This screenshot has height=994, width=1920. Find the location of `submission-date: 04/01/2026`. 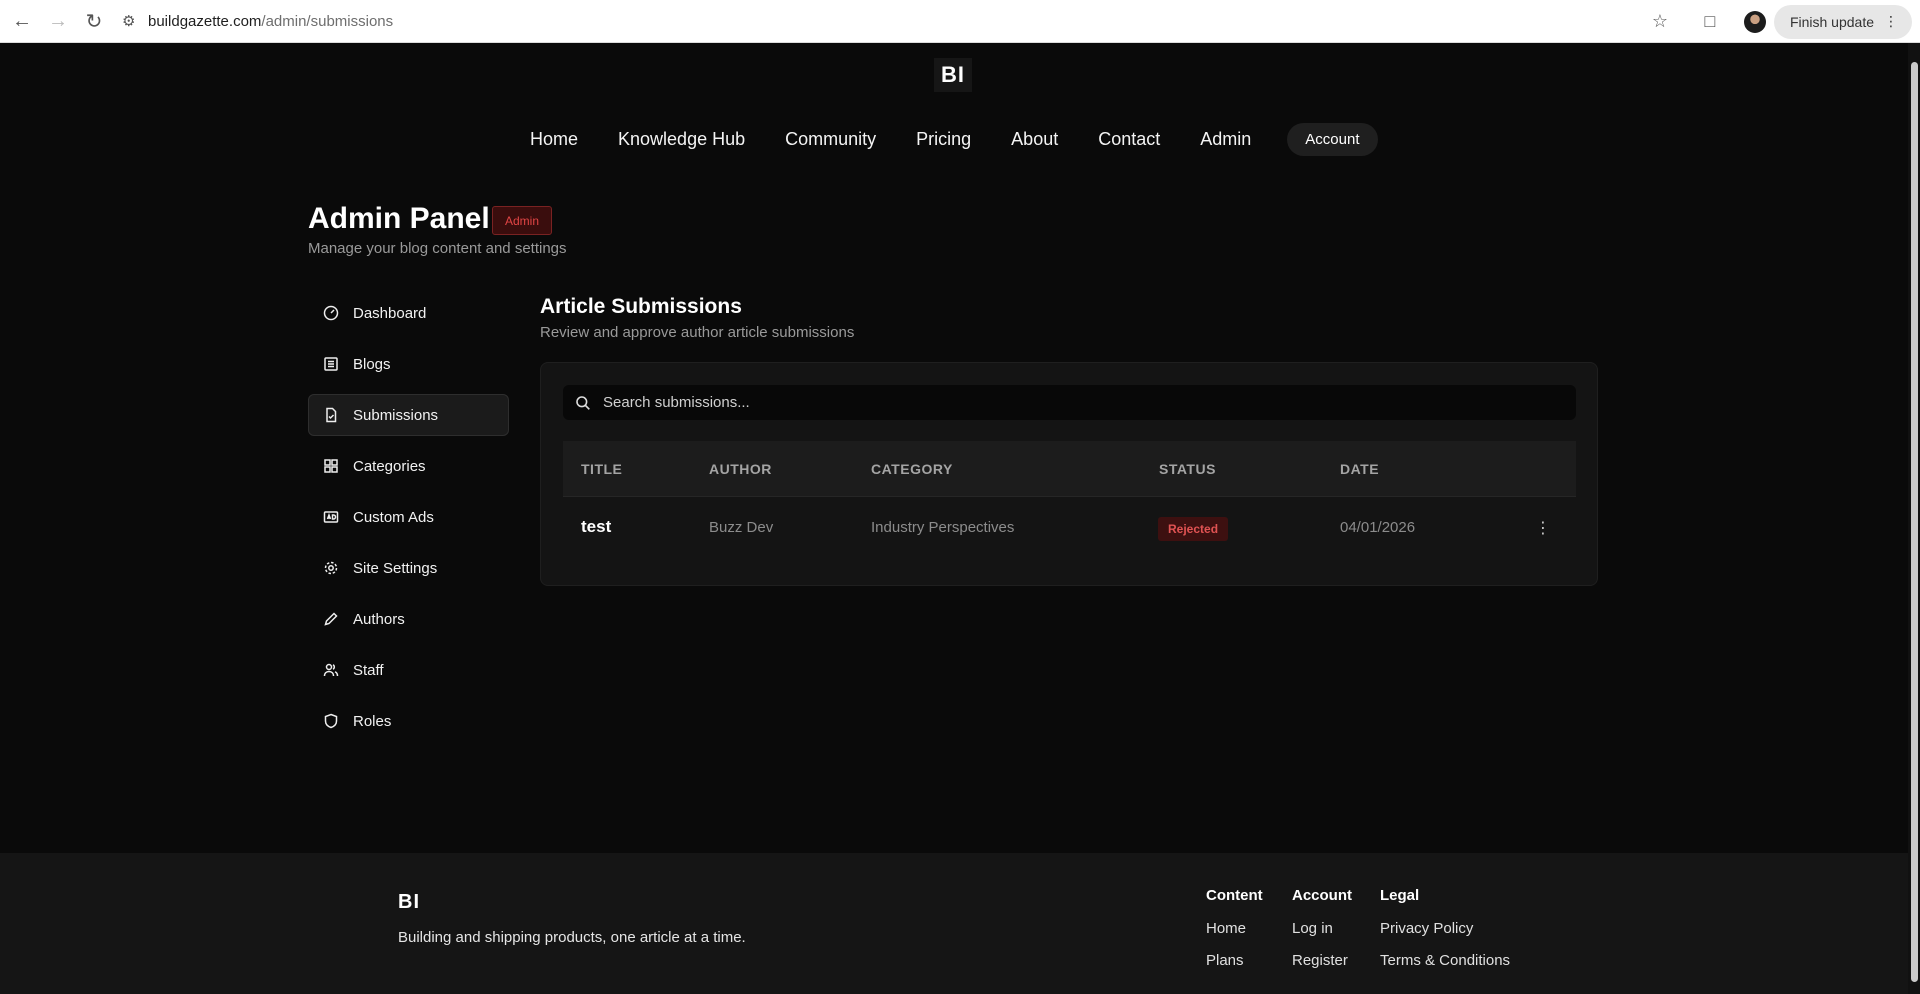

submission-date: 04/01/2026 is located at coordinates (1378, 527).